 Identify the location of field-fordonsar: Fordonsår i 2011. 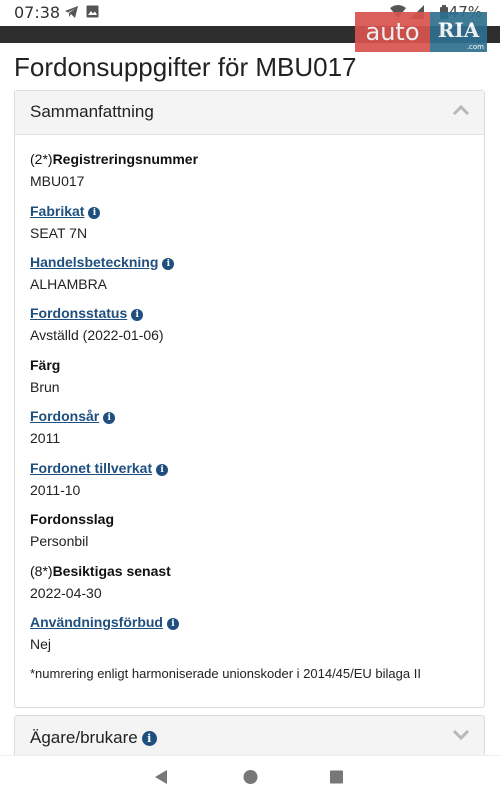
(73, 427).